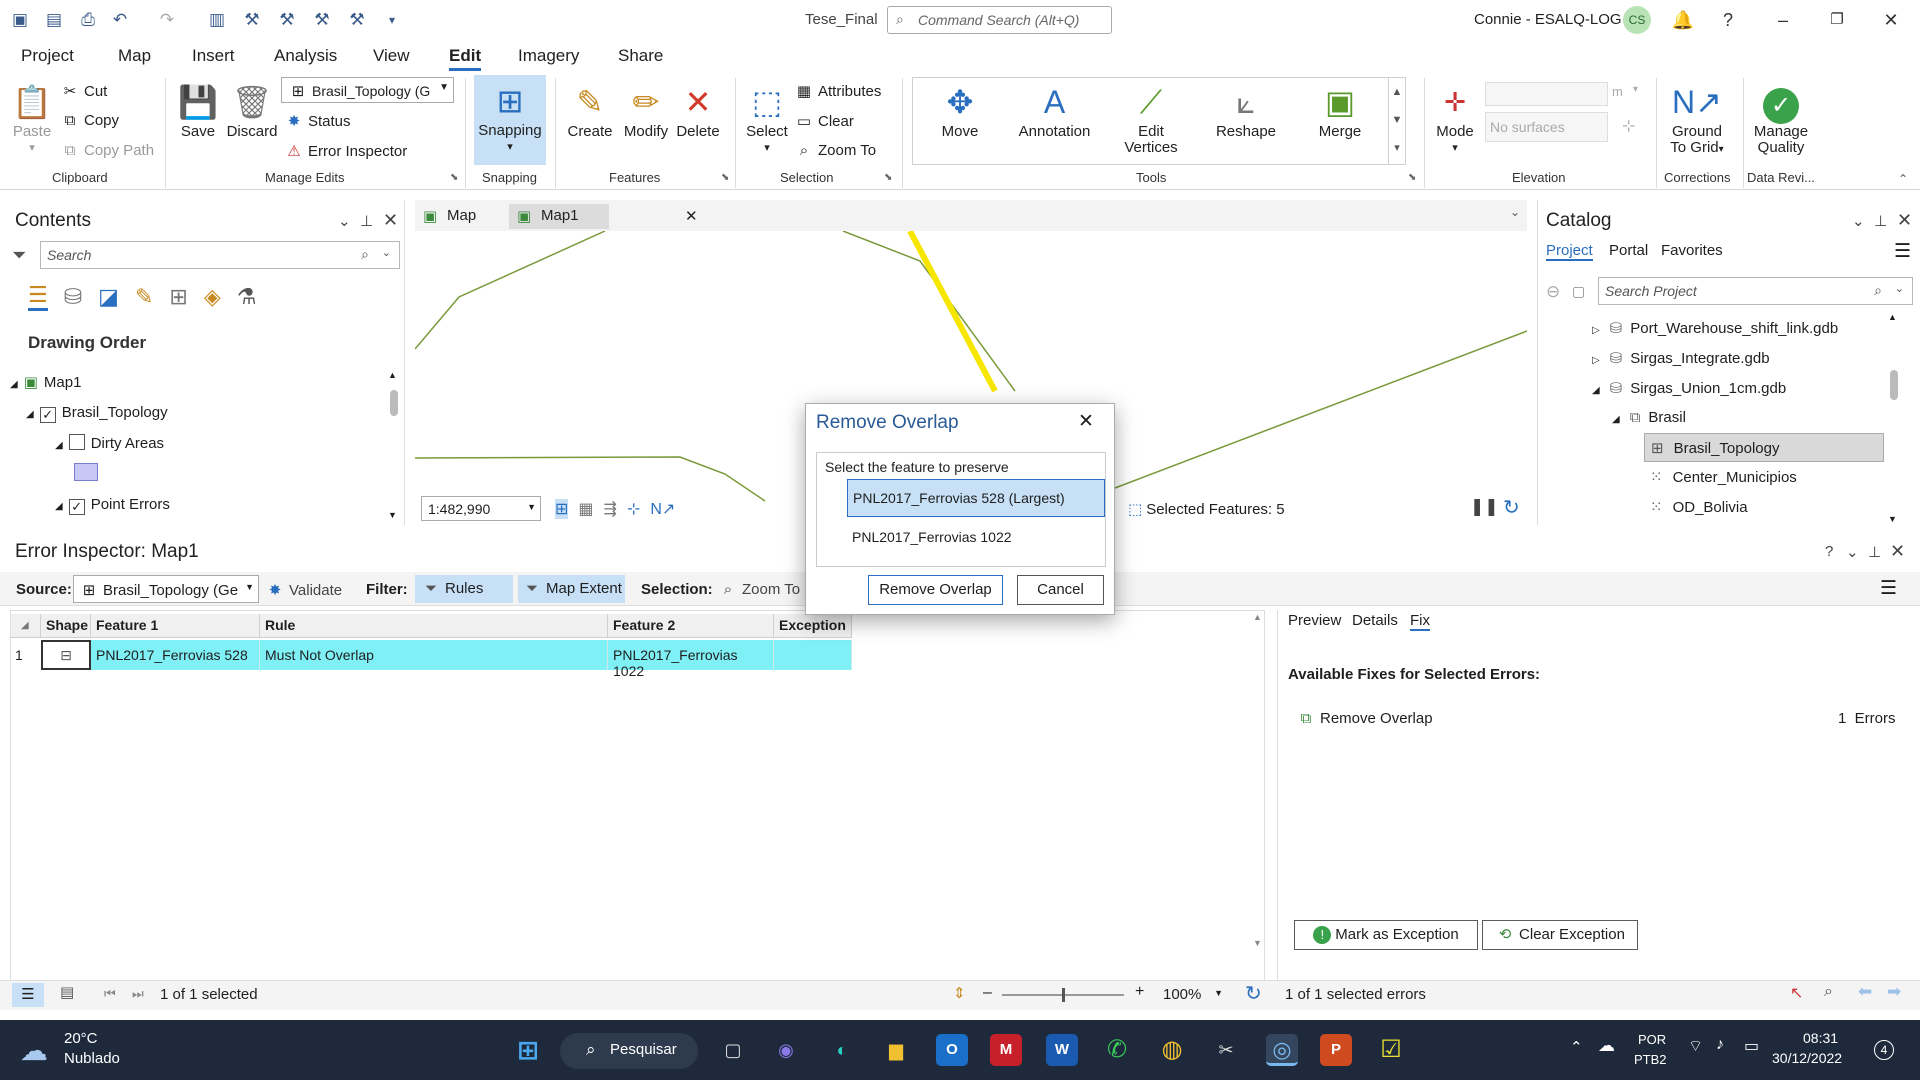 The height and width of the screenshot is (1080, 1920). I want to click on catalog-search-input: Search Project ⌕ ⌄, so click(1755, 291).